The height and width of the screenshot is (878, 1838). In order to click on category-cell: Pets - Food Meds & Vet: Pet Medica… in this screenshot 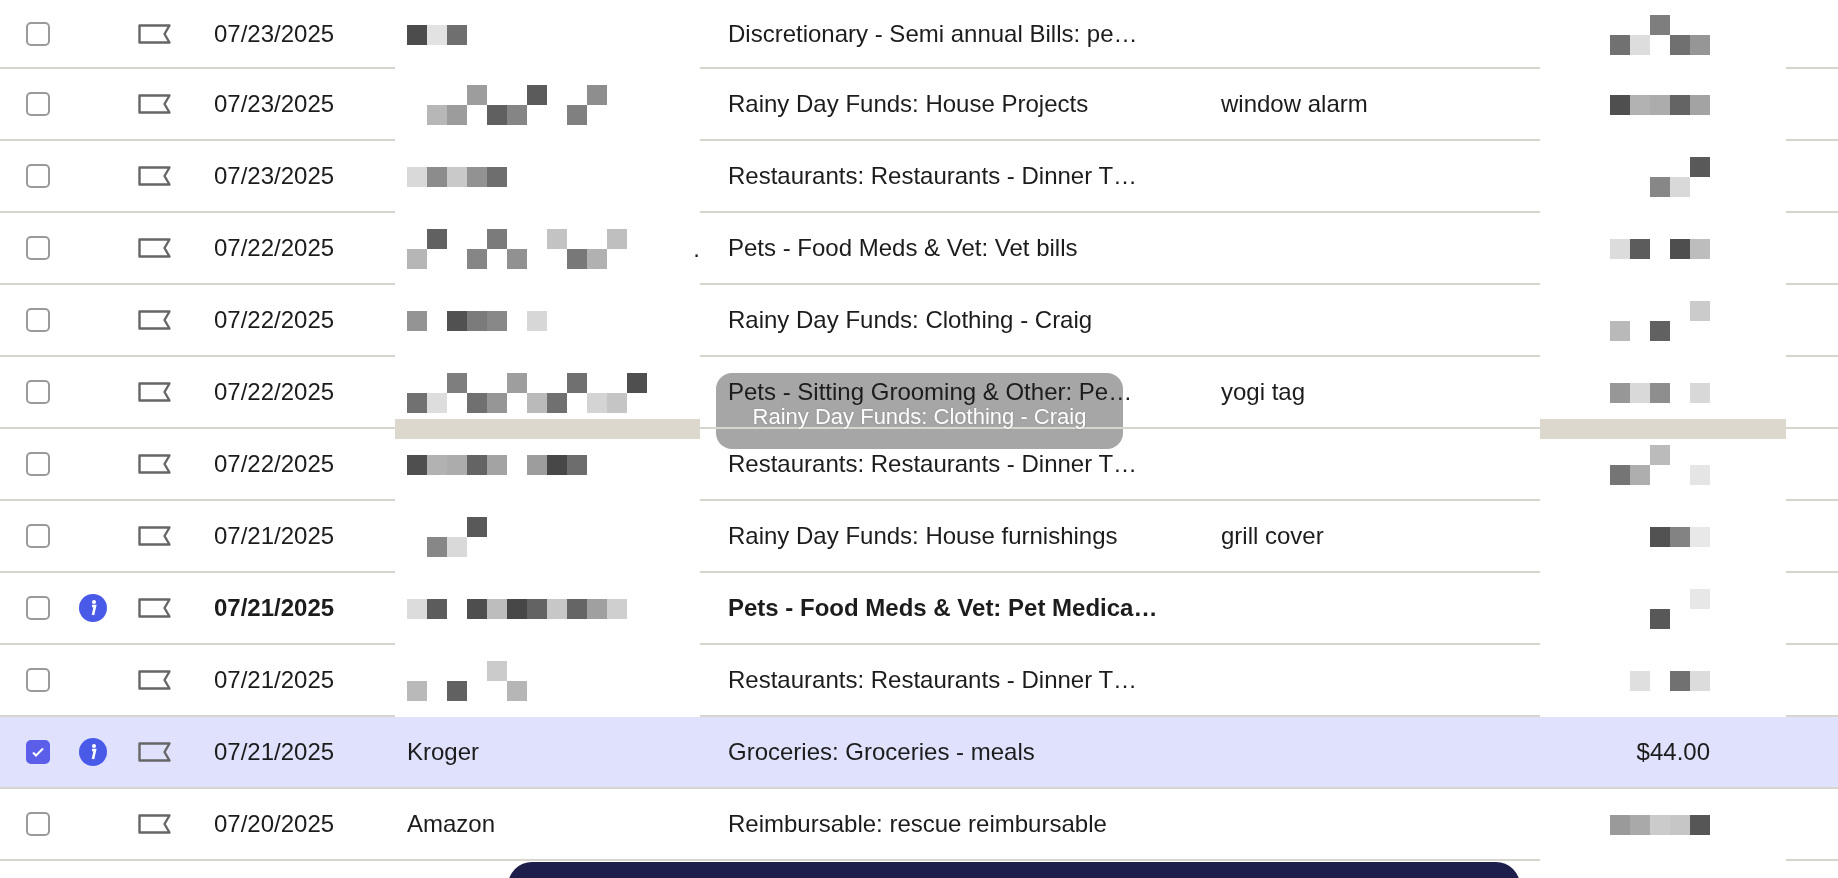, I will do `click(943, 608)`.